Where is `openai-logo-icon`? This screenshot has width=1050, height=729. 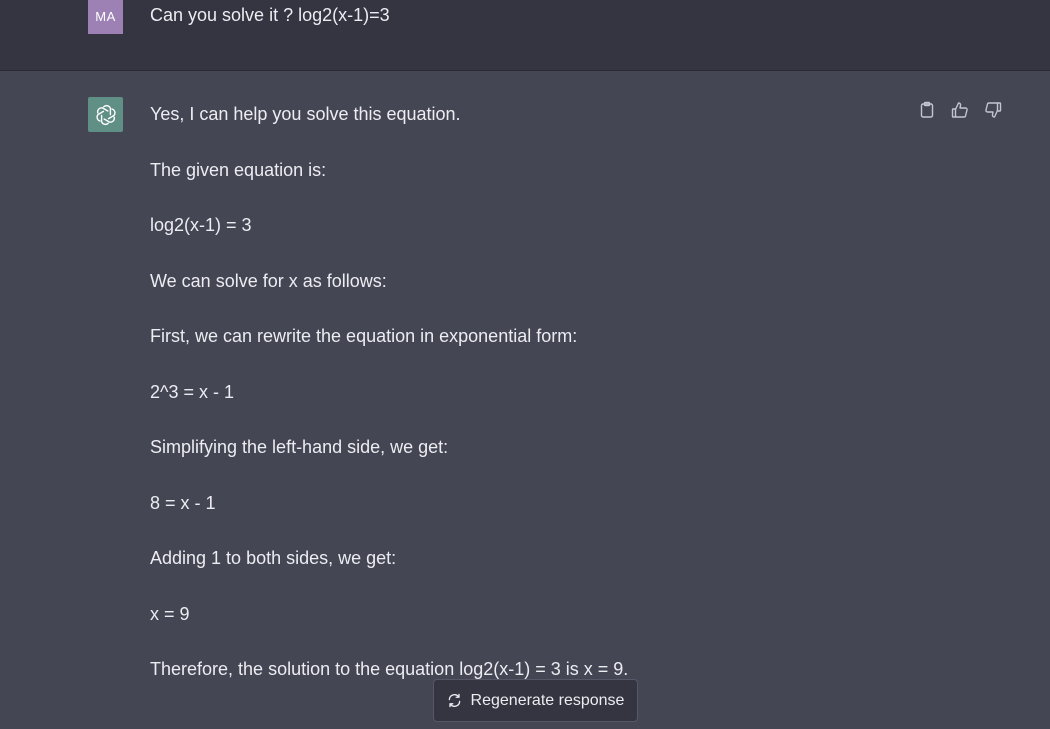 openai-logo-icon is located at coordinates (105, 114).